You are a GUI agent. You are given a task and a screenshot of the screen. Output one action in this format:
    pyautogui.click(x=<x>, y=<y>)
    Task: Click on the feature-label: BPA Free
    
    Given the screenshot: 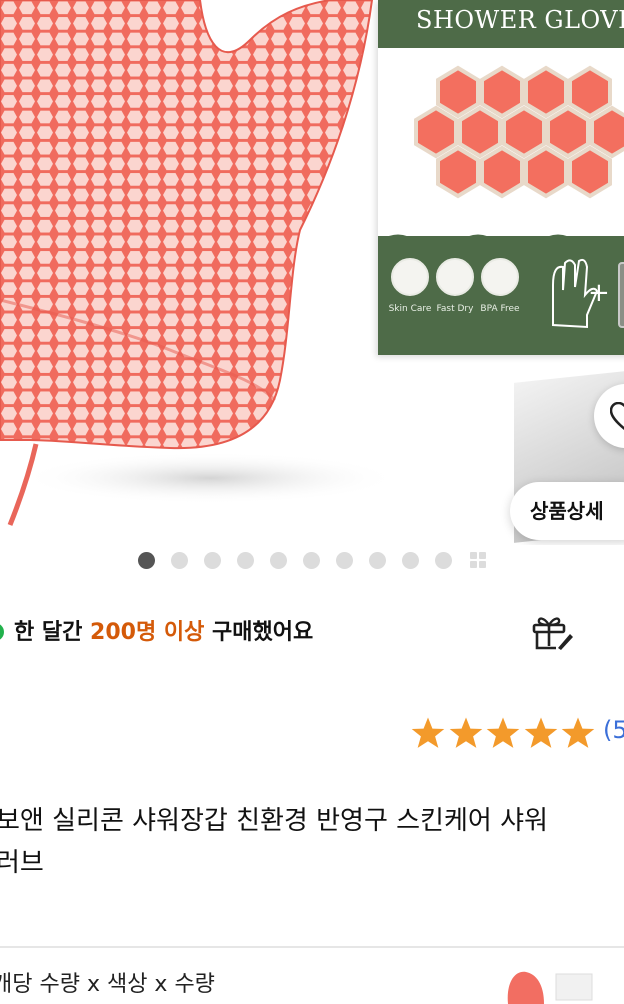 What is the action you would take?
    pyautogui.click(x=500, y=309)
    